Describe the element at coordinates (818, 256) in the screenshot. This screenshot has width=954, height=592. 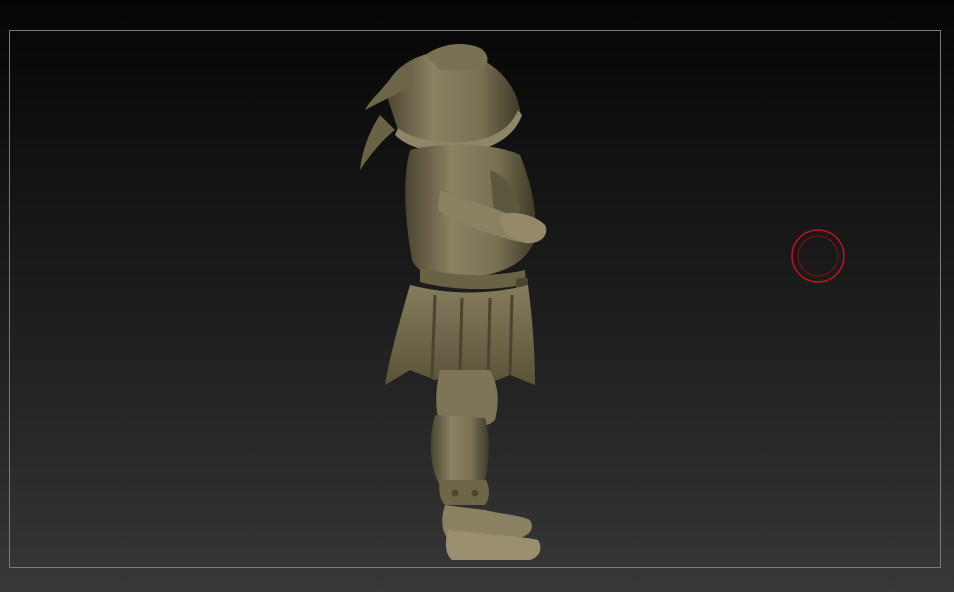
I see `brush-circle-icon` at that location.